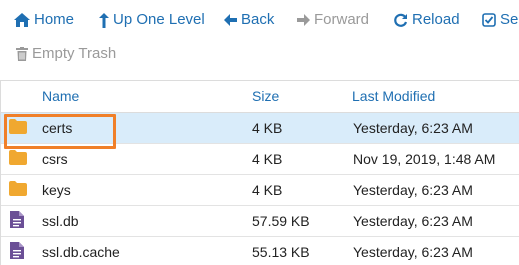  Describe the element at coordinates (436, 19) in the screenshot. I see `reload-label: Reload` at that location.